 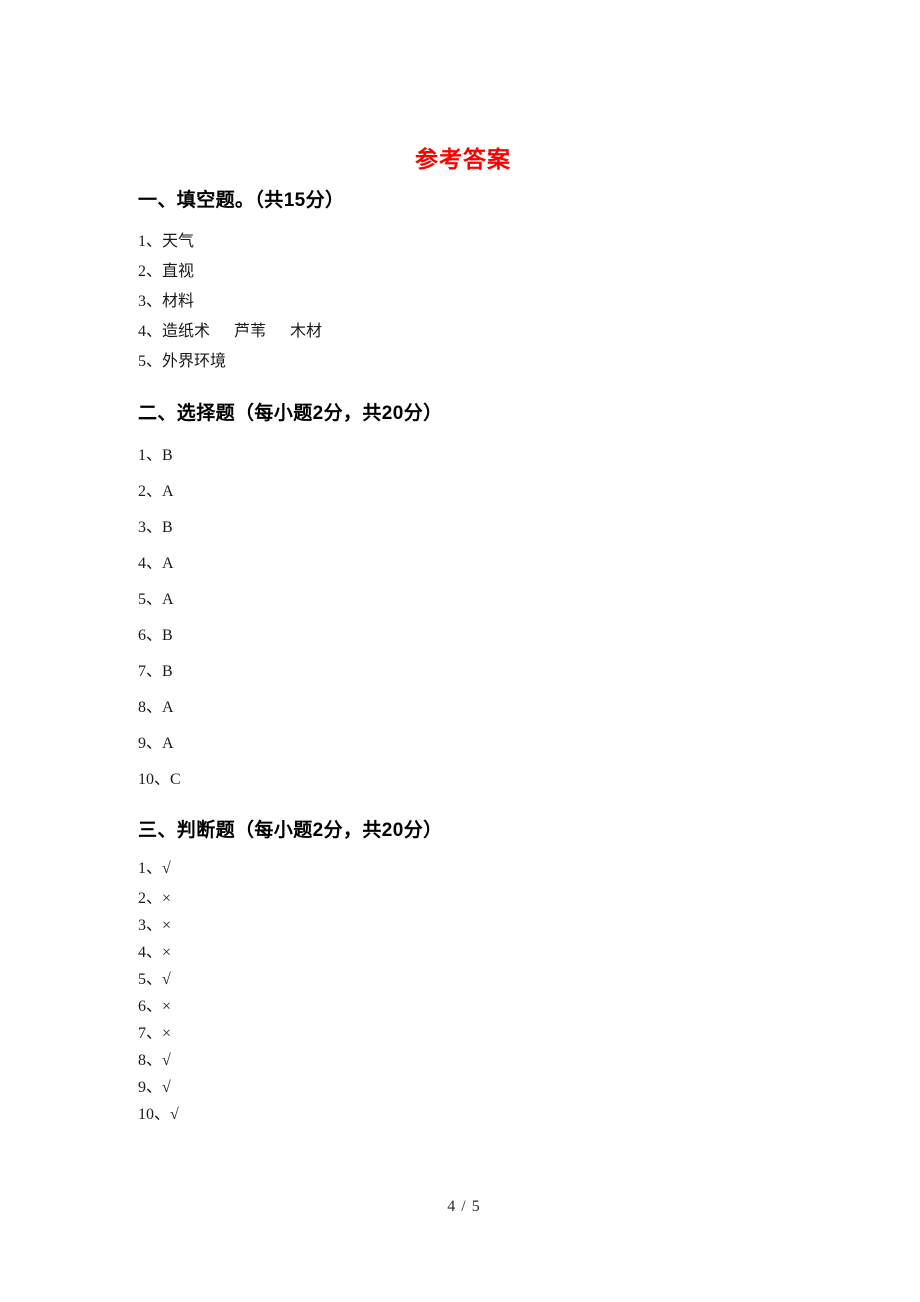 I want to click on answer-item: 2、直视, so click(x=488, y=272).